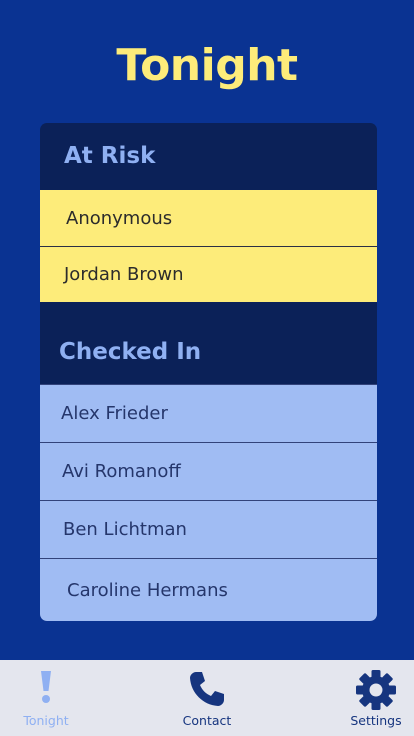 The width and height of the screenshot is (414, 736). Describe the element at coordinates (125, 529) in the screenshot. I see `checked-in-row-label: Ben Lichtman` at that location.